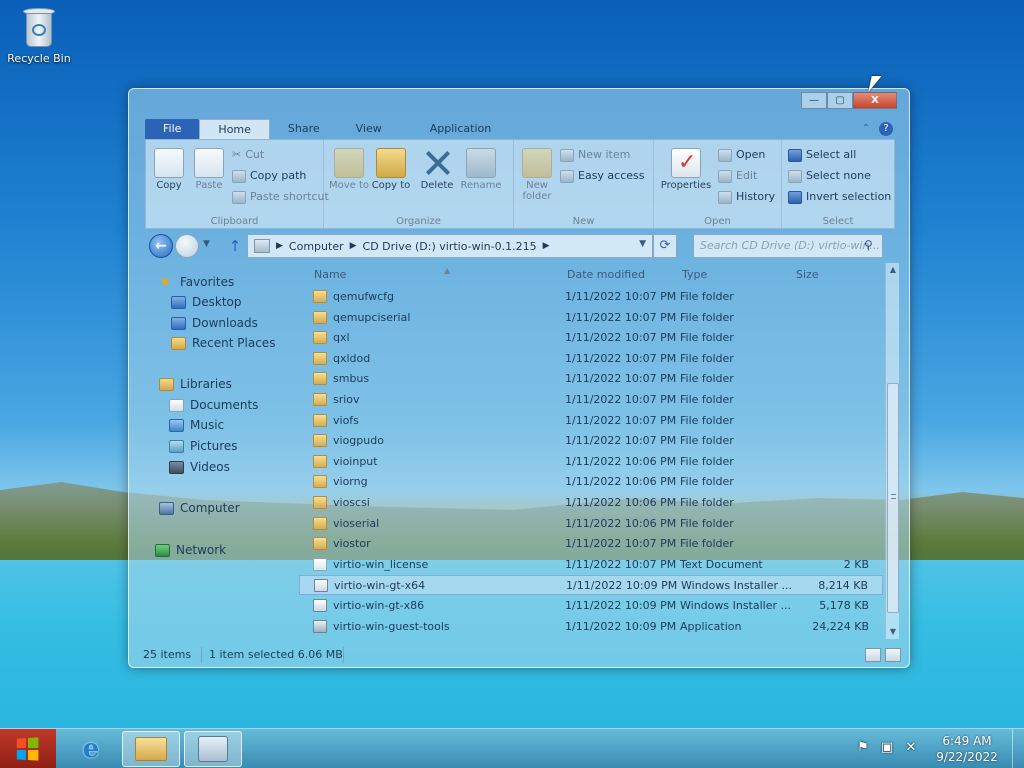 The height and width of the screenshot is (768, 1024). Describe the element at coordinates (595, 155) in the screenshot. I see `new-item-button: New item` at that location.